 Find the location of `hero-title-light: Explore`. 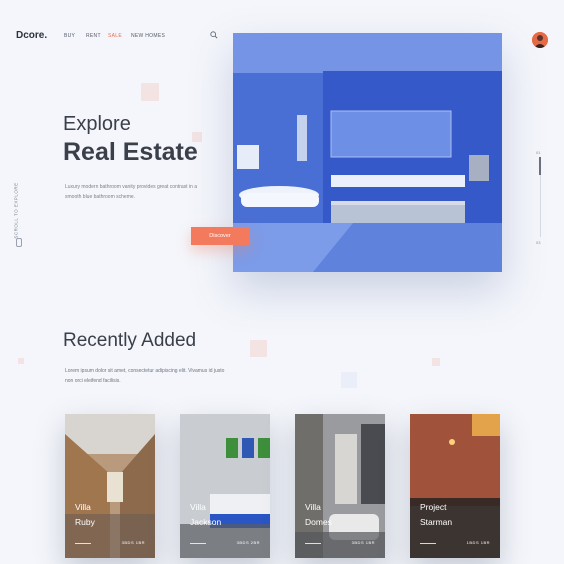

hero-title-light: Explore is located at coordinates (97, 124).